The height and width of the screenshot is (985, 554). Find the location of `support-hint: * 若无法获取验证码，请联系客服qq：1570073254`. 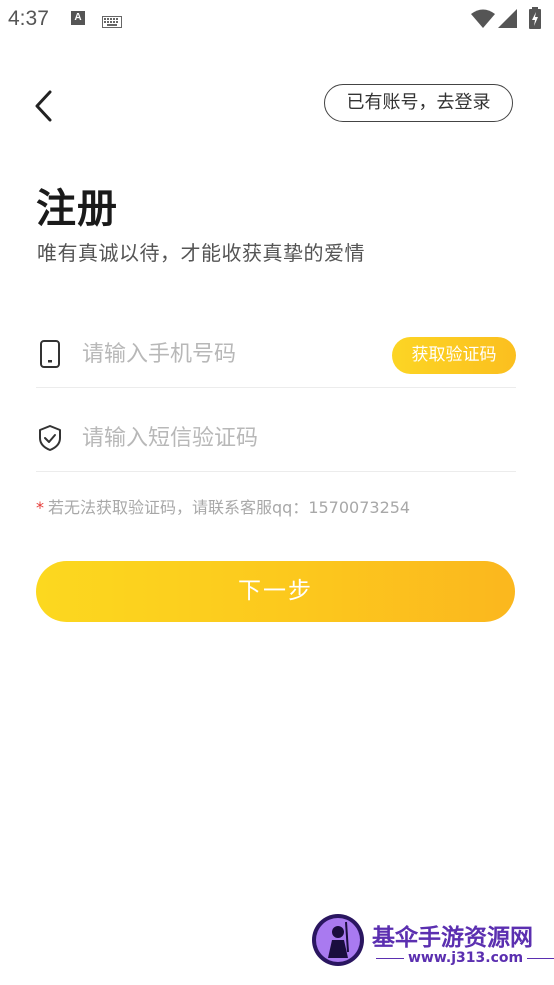

support-hint: * 若无法获取验证码，请联系客服qq：1570073254 is located at coordinates (223, 506).